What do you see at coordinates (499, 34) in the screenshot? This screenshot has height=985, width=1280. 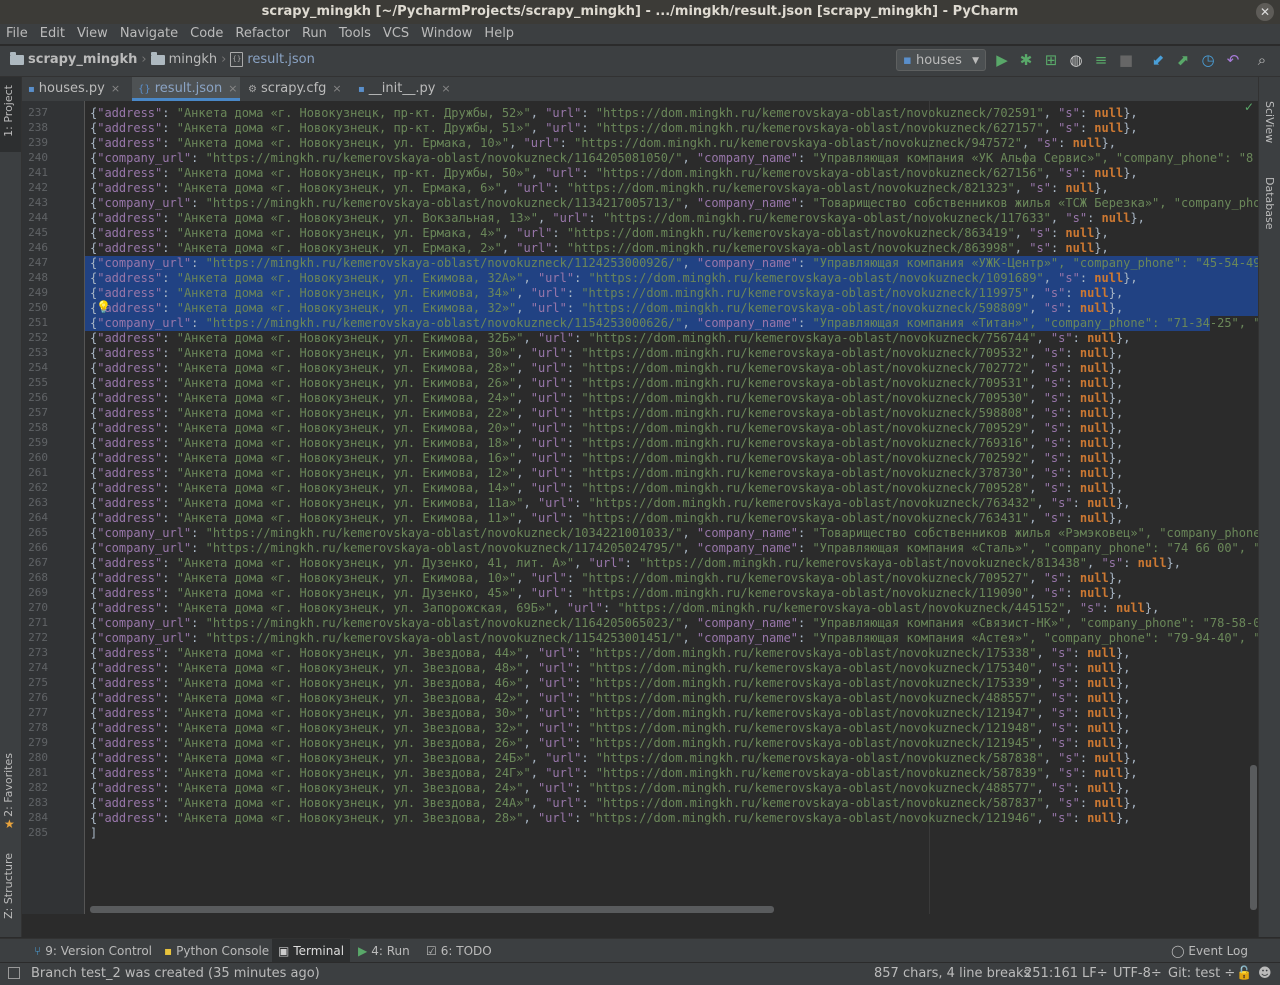 I see `menu-item-help: Help` at bounding box center [499, 34].